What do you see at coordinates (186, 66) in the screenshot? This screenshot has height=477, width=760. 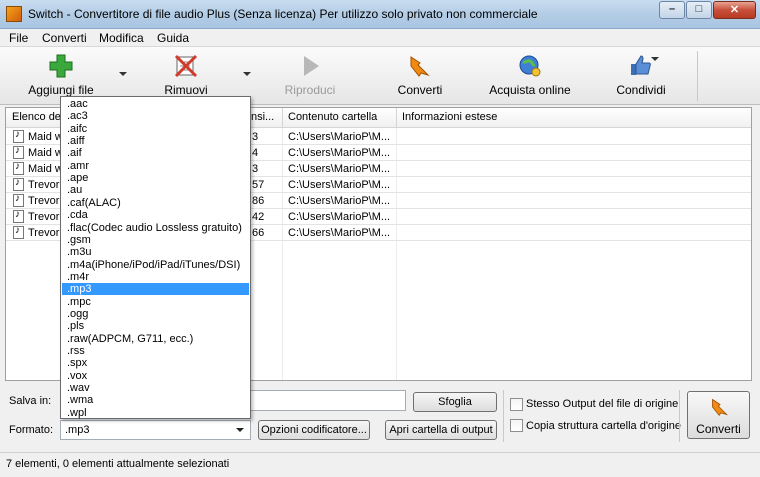 I see `remove-icon` at bounding box center [186, 66].